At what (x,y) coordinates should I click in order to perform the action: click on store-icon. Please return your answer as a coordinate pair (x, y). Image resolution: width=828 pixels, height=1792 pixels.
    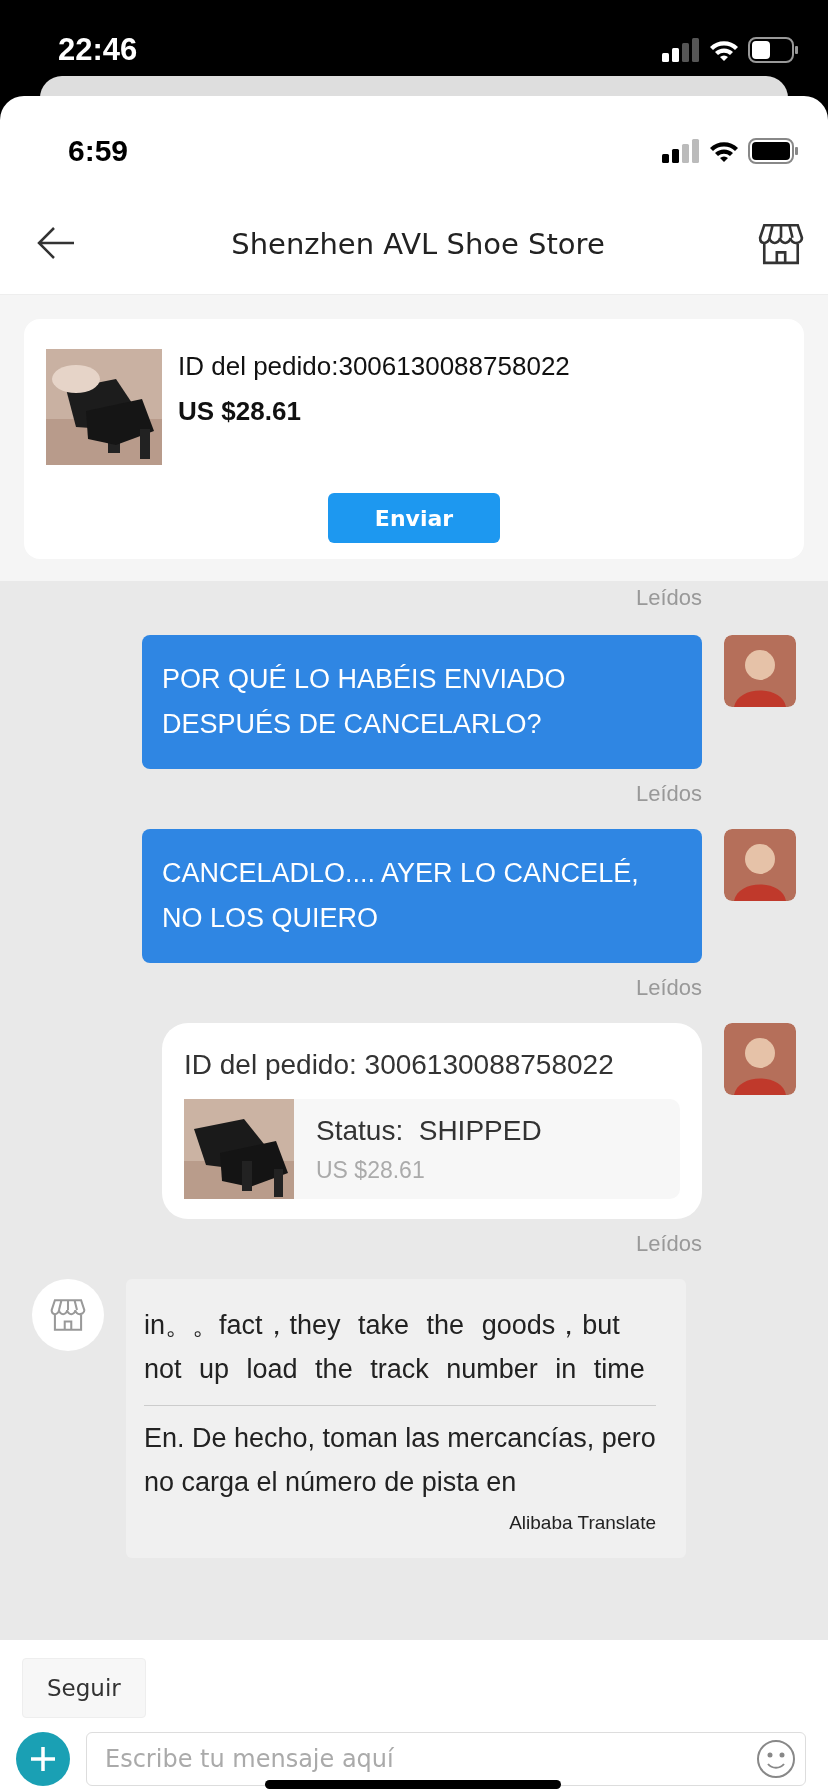
    Looking at the image, I should click on (781, 244).